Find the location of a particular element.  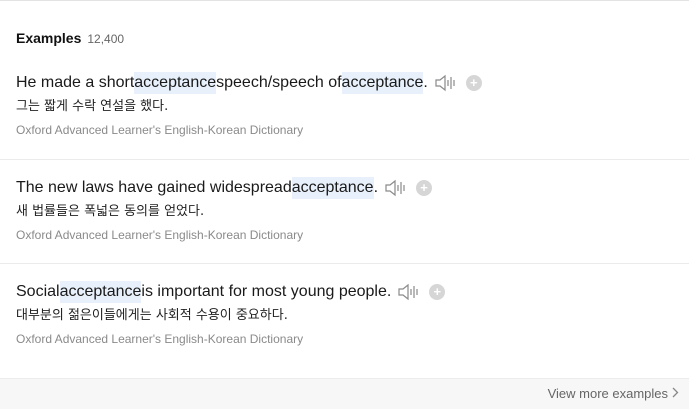

example-translation: 대부분의 젊은이들에게는 사회적 수용이 중요하다. is located at coordinates (152, 315).